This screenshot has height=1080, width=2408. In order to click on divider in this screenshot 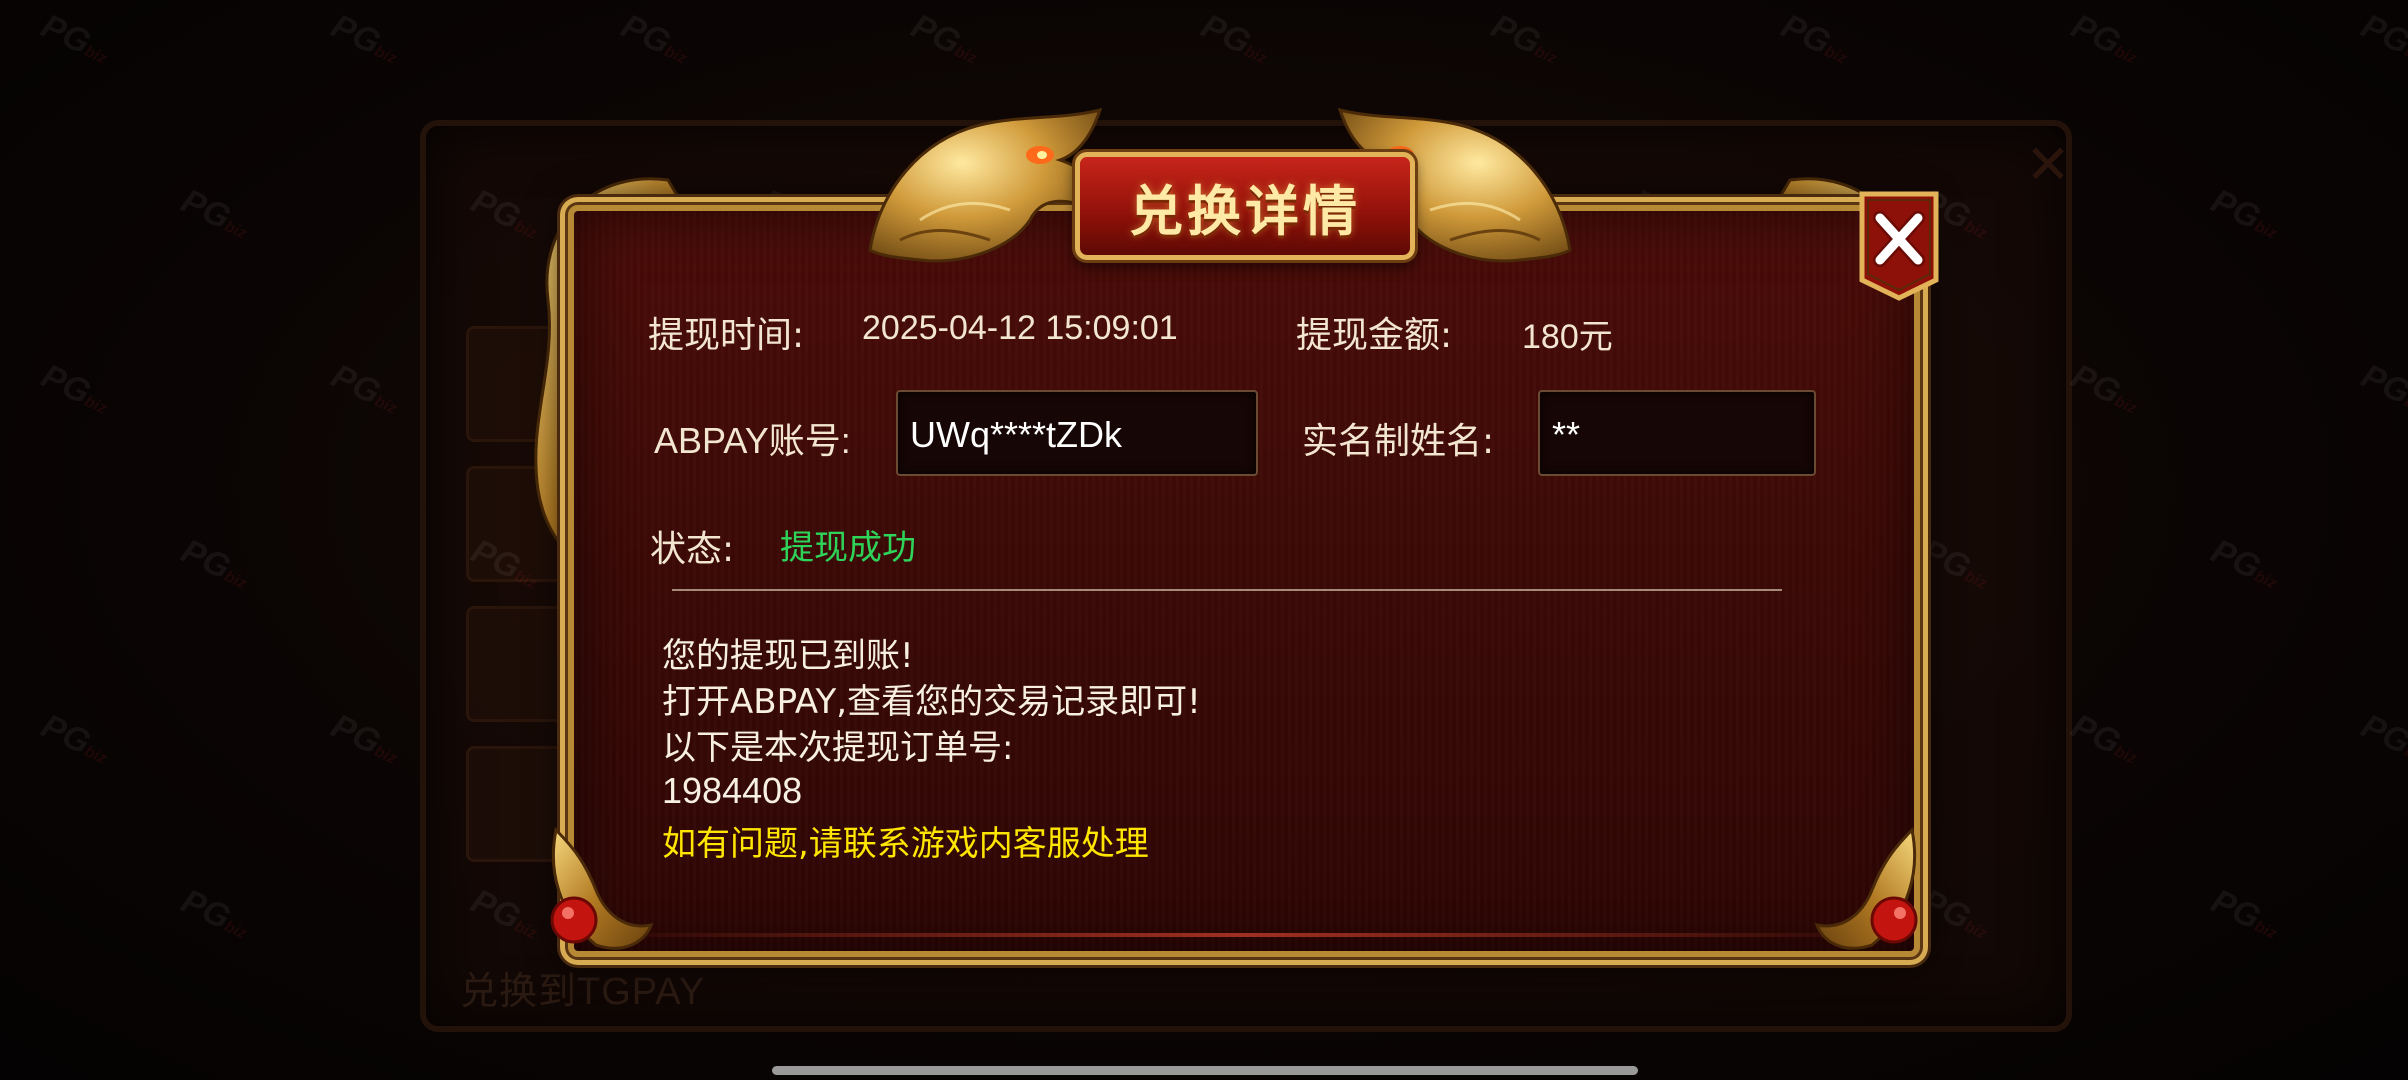, I will do `click(1227, 590)`.